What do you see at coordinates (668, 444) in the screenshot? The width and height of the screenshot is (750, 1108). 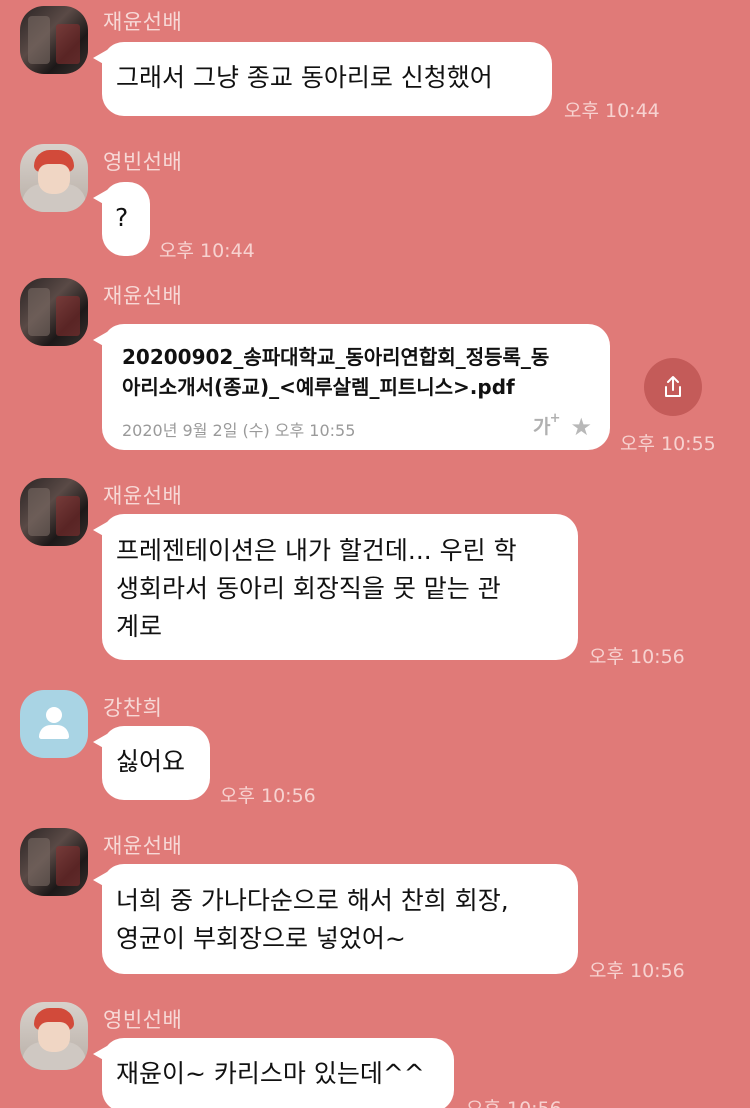 I see `message-time: 오후 10:55` at bounding box center [668, 444].